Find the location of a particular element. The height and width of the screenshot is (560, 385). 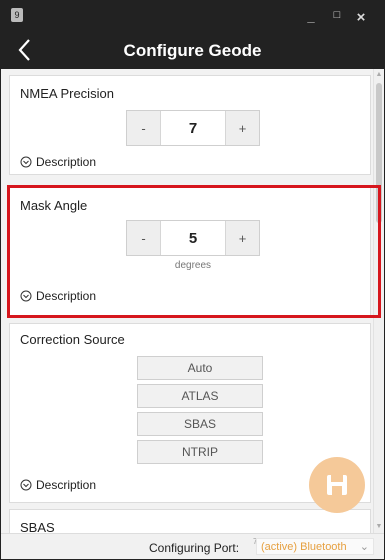

port-select-value: (active) Bluetooth is located at coordinates (304, 546).